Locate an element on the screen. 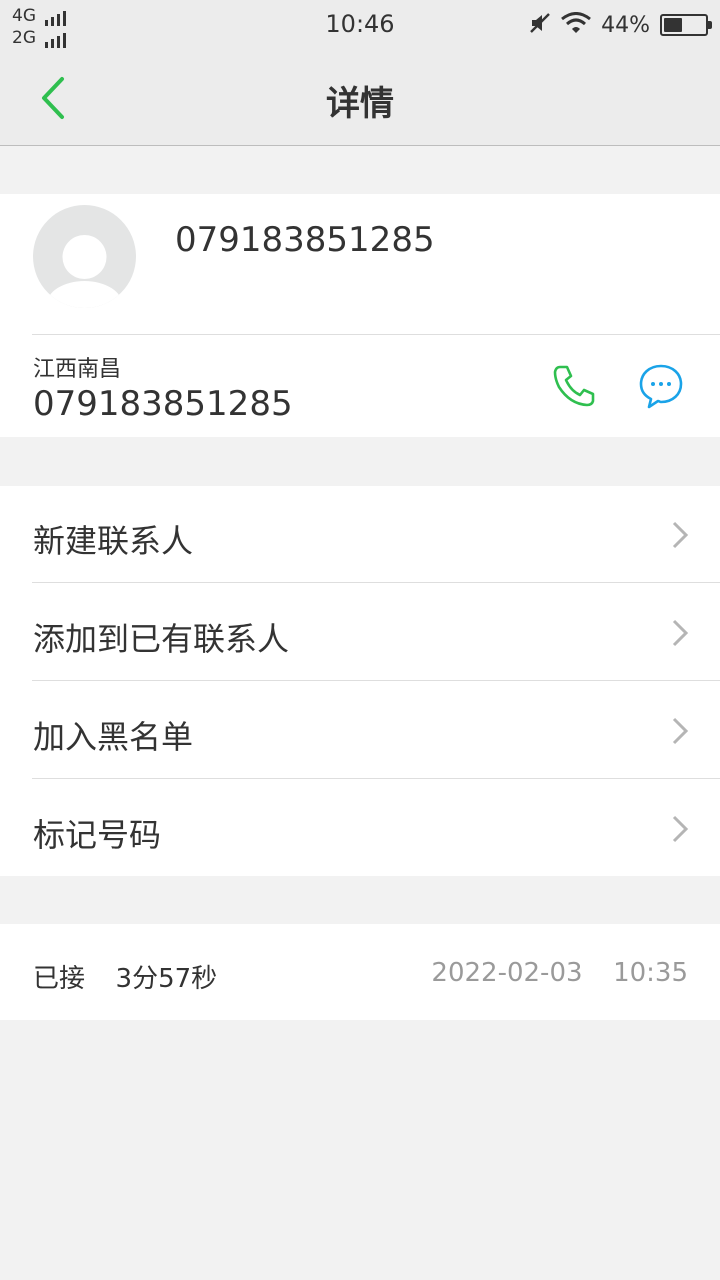  menu-item-mark-number: 标记号码 is located at coordinates (360, 828).